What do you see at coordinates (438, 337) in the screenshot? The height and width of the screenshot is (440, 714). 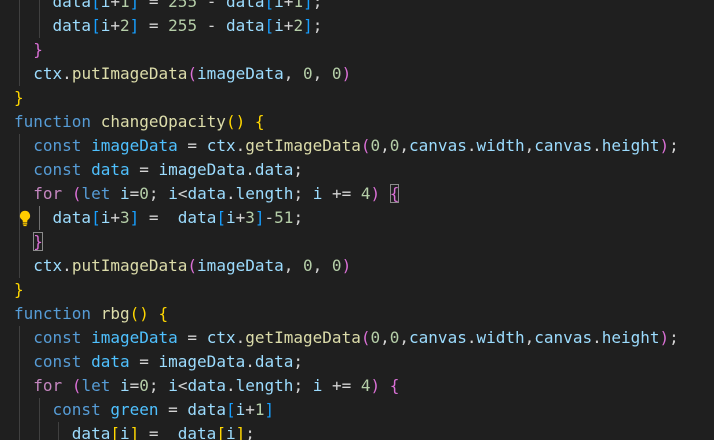 I see `code-token: canvas` at bounding box center [438, 337].